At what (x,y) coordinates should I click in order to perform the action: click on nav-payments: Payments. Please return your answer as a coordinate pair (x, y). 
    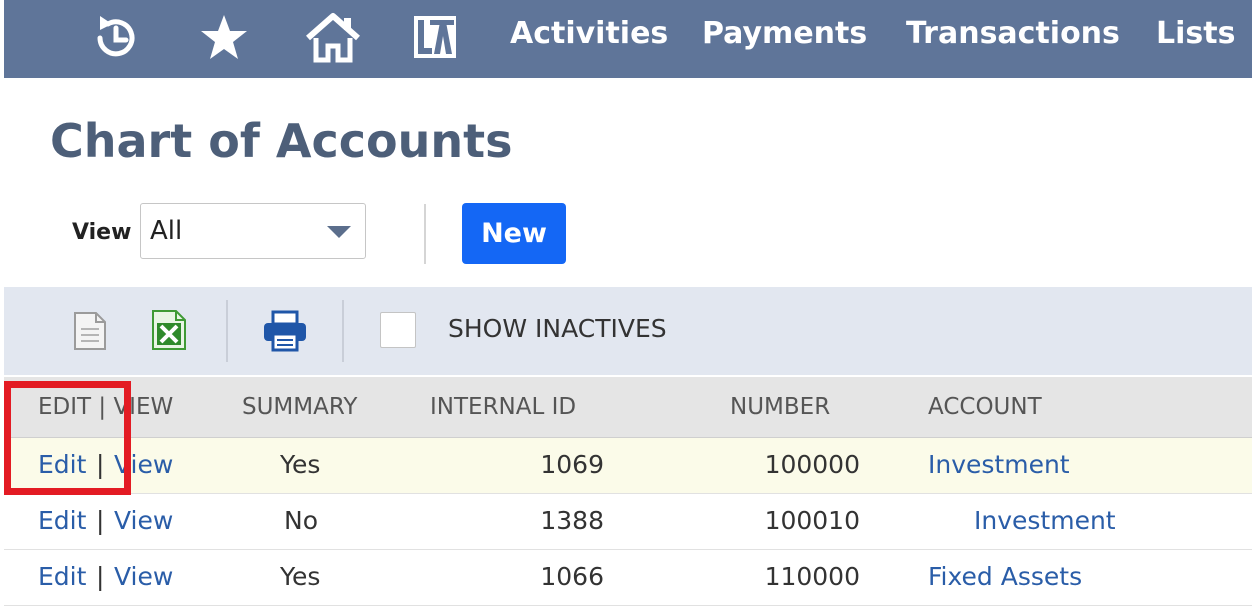
    Looking at the image, I should click on (784, 34).